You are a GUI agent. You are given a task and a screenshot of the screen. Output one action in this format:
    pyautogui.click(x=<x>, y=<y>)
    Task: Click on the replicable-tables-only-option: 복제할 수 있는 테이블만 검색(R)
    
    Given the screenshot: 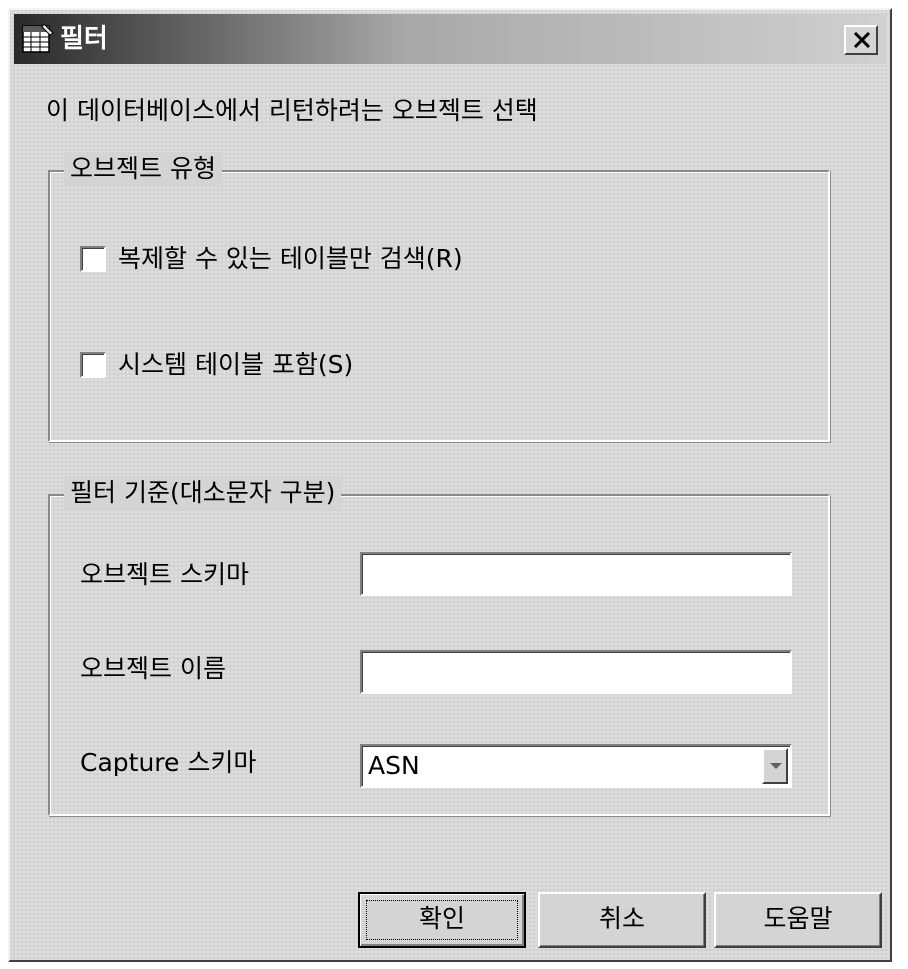 What is the action you would take?
    pyautogui.click(x=340, y=259)
    